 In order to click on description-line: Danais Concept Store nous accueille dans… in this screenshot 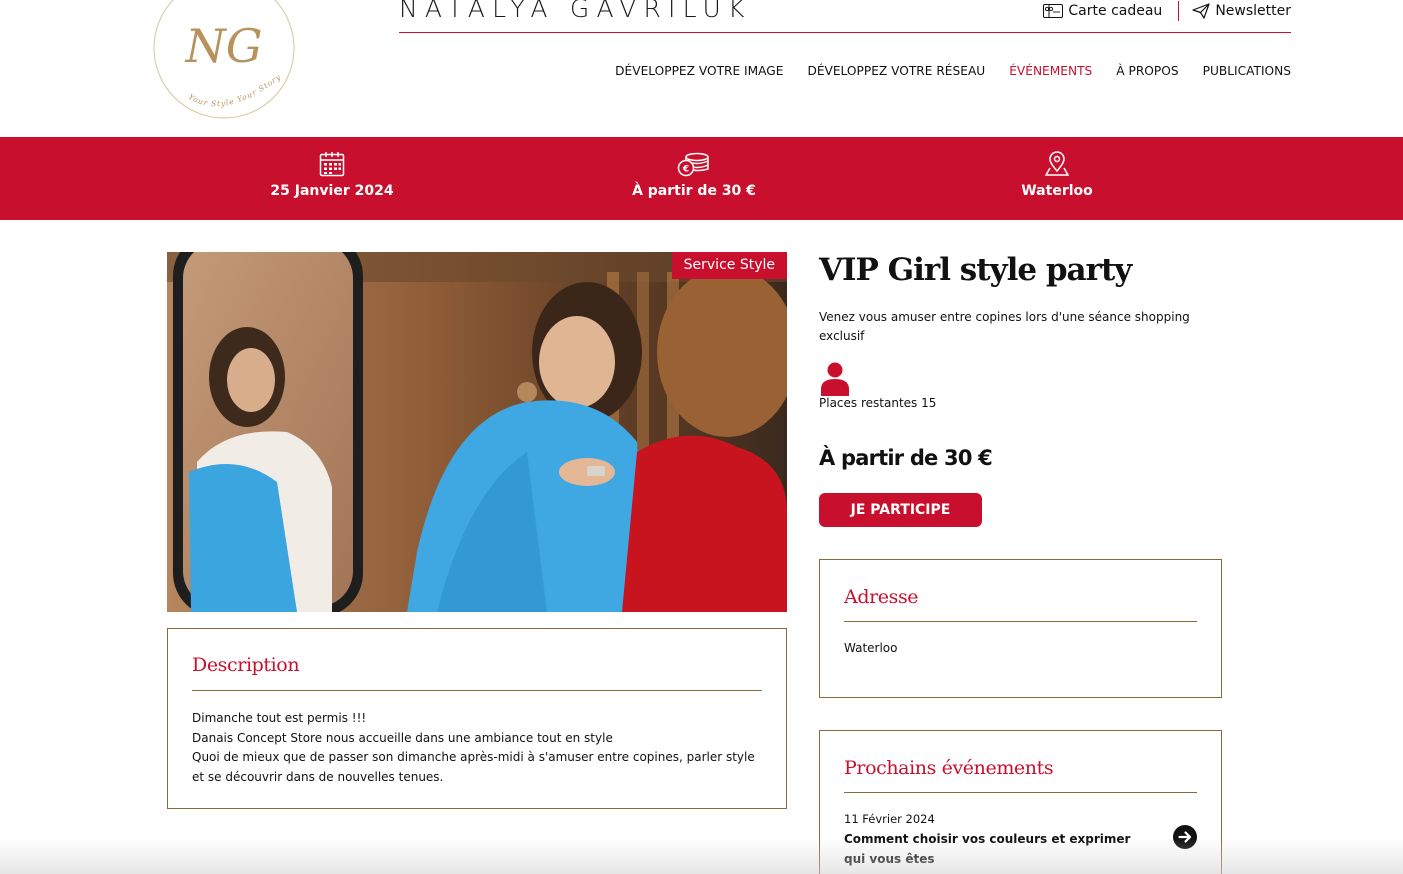, I will do `click(402, 737)`.